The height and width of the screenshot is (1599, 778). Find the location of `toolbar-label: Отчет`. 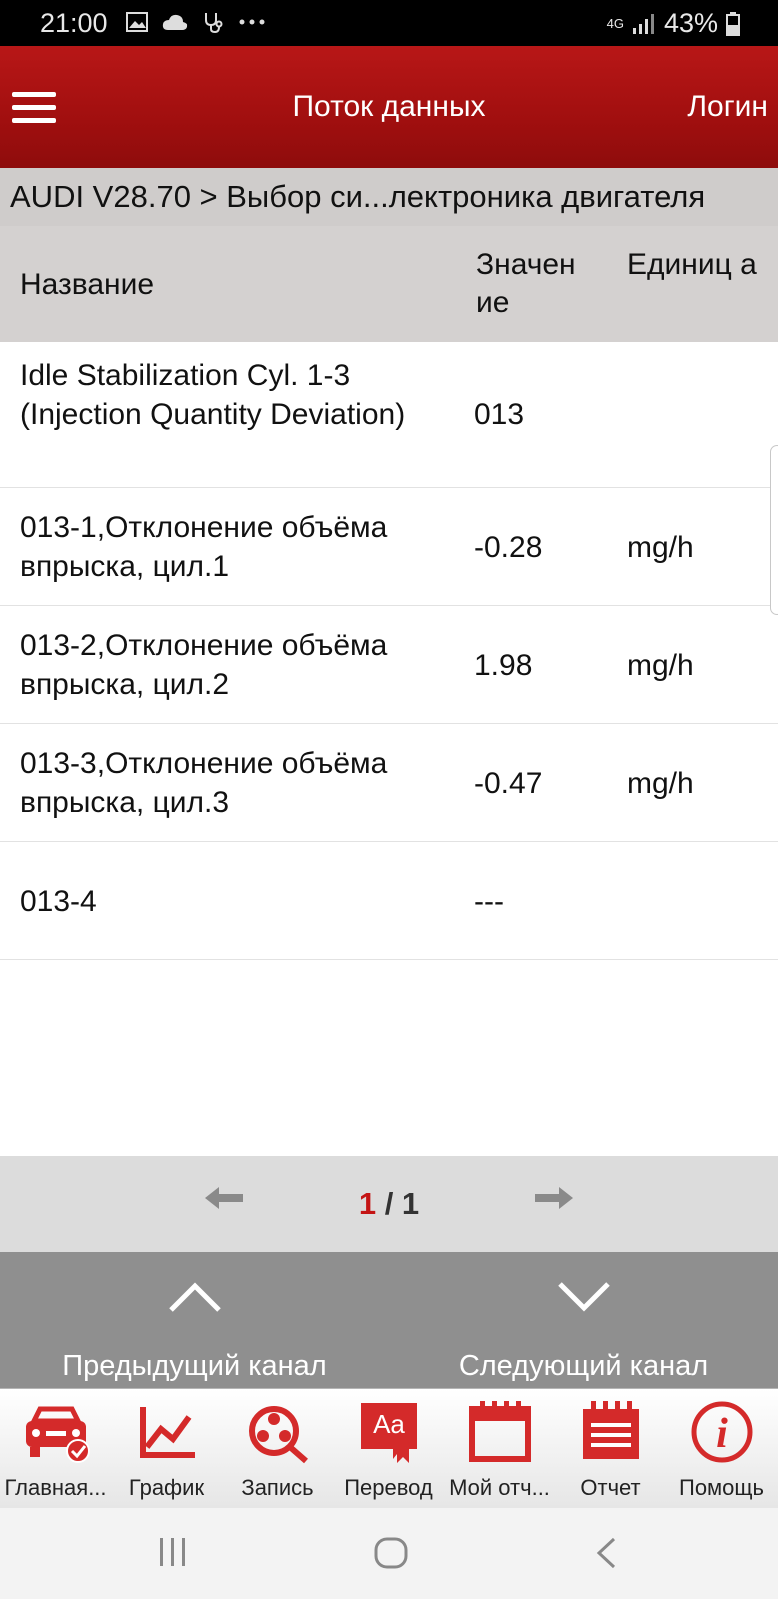

toolbar-label: Отчет is located at coordinates (610, 1487).